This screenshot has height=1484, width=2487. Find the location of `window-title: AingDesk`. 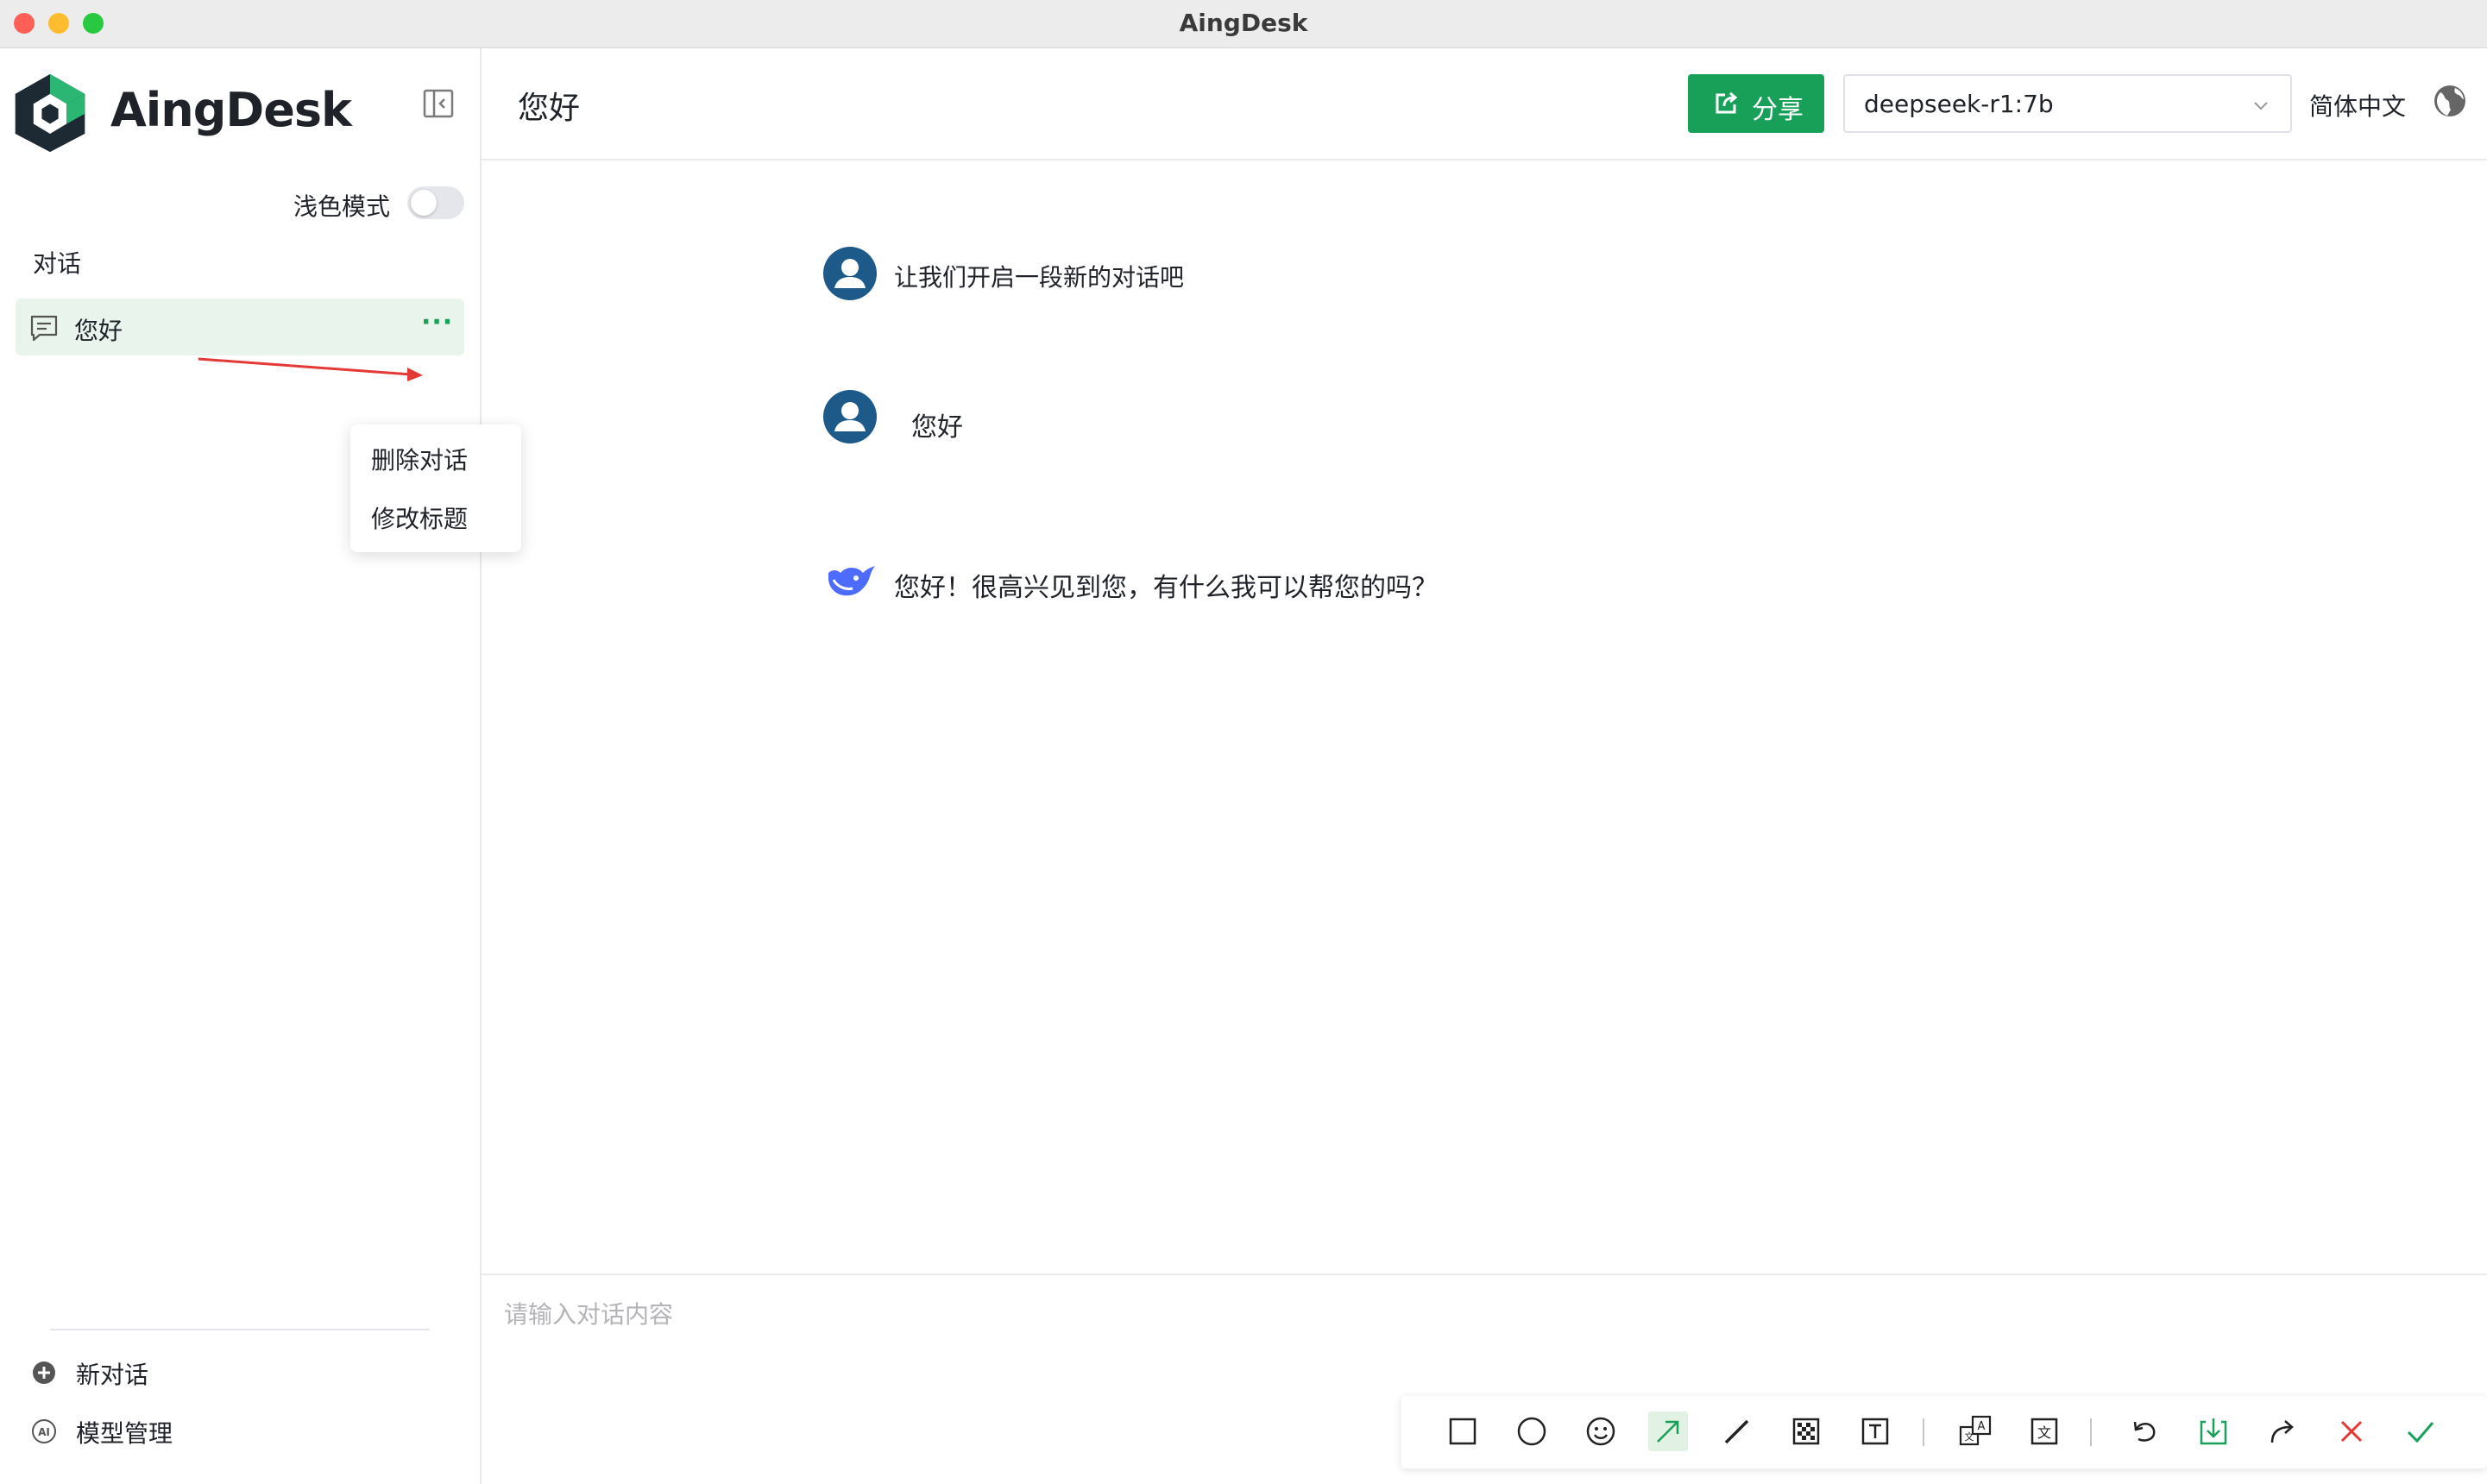

window-title: AingDesk is located at coordinates (1243, 23).